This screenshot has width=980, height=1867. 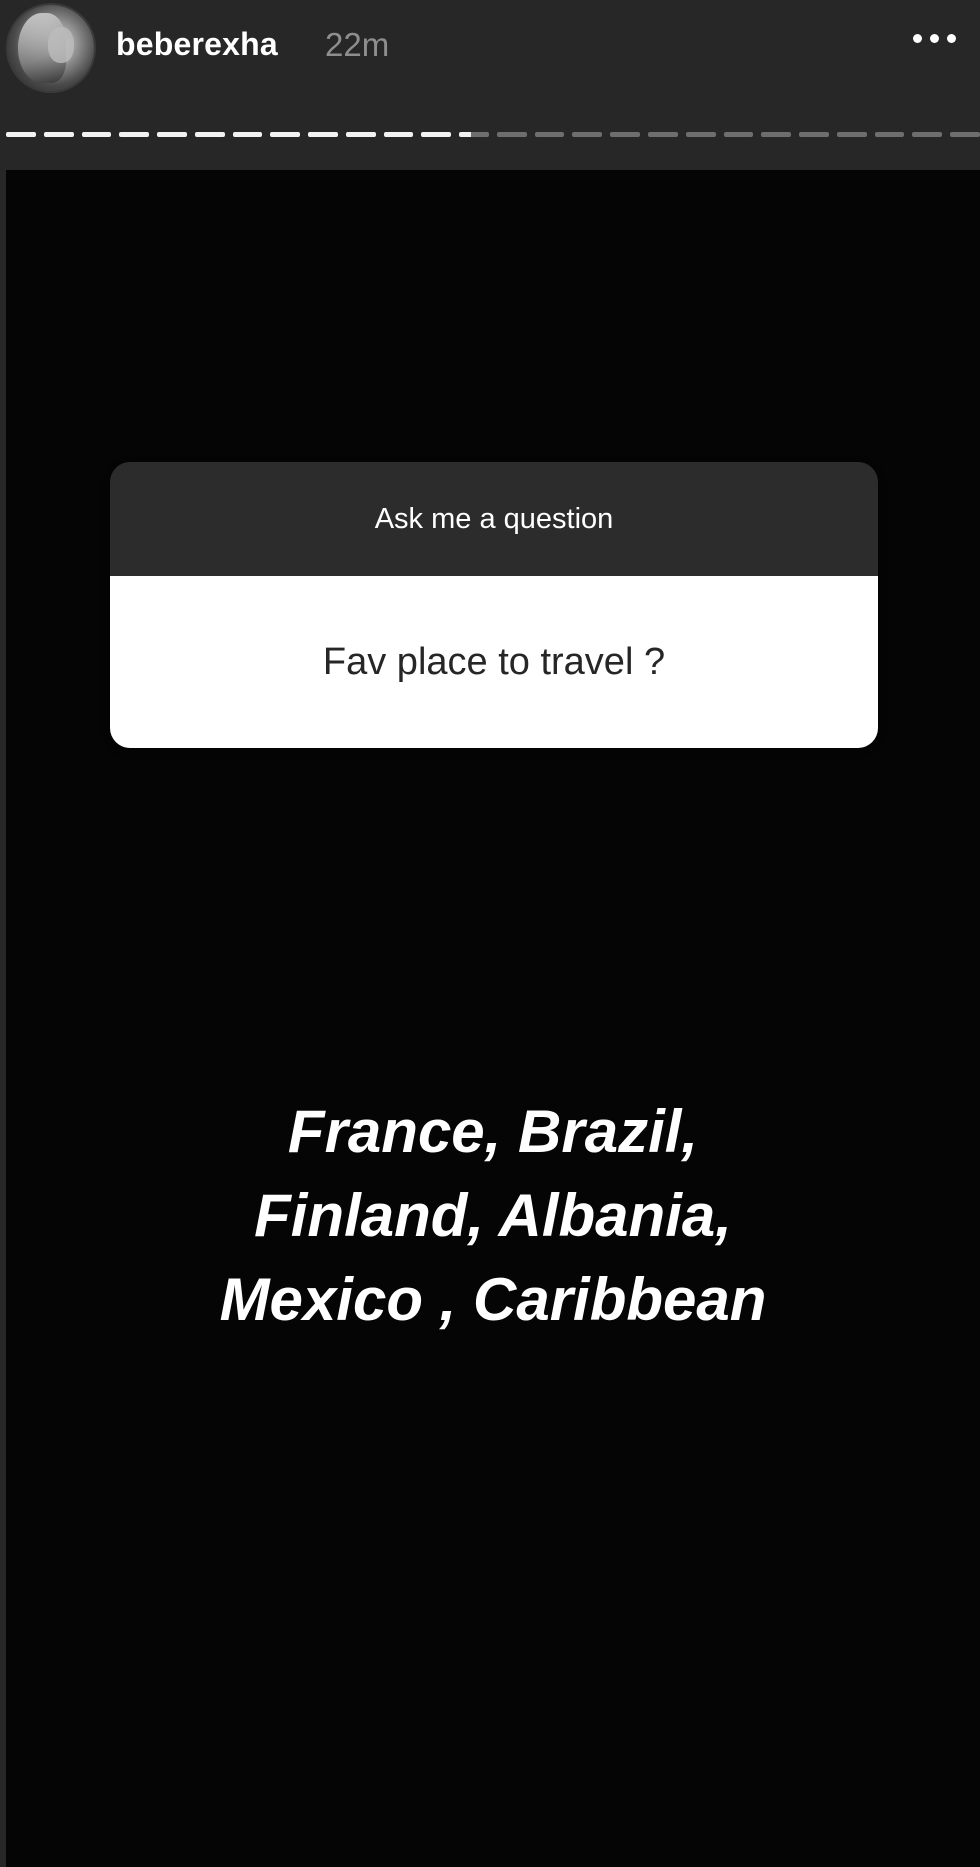 What do you see at coordinates (490, 50) in the screenshot?
I see `story-header: beberexha 22m` at bounding box center [490, 50].